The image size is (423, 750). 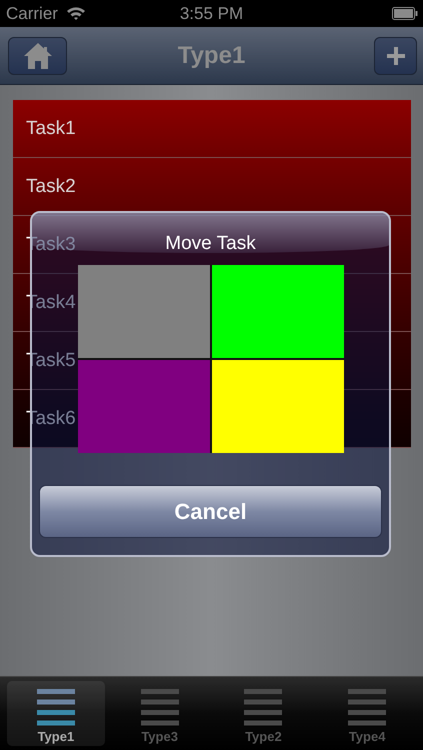 I want to click on task-row: Task2, so click(x=212, y=187).